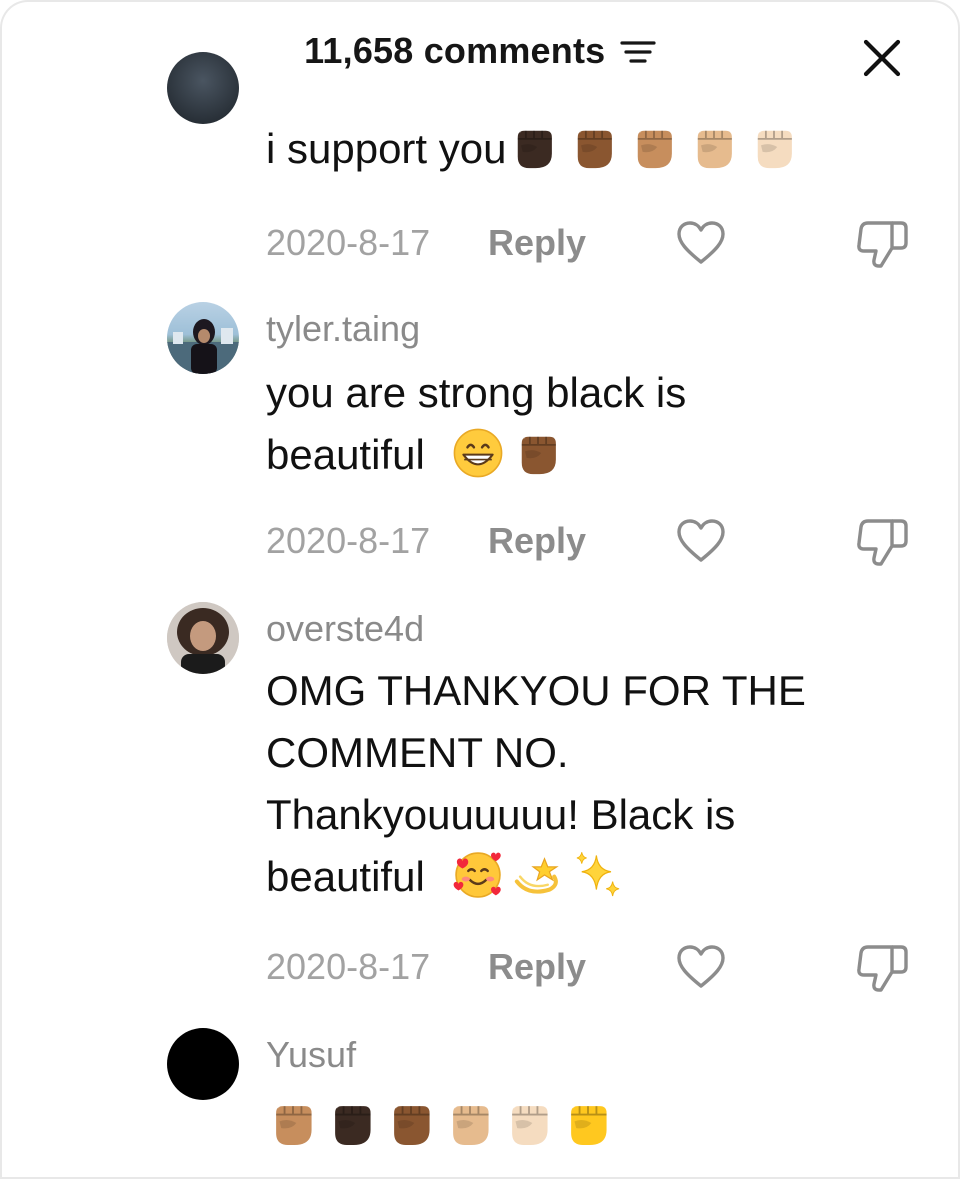  I want to click on comment-count-title: 11,658 comments, so click(455, 50).